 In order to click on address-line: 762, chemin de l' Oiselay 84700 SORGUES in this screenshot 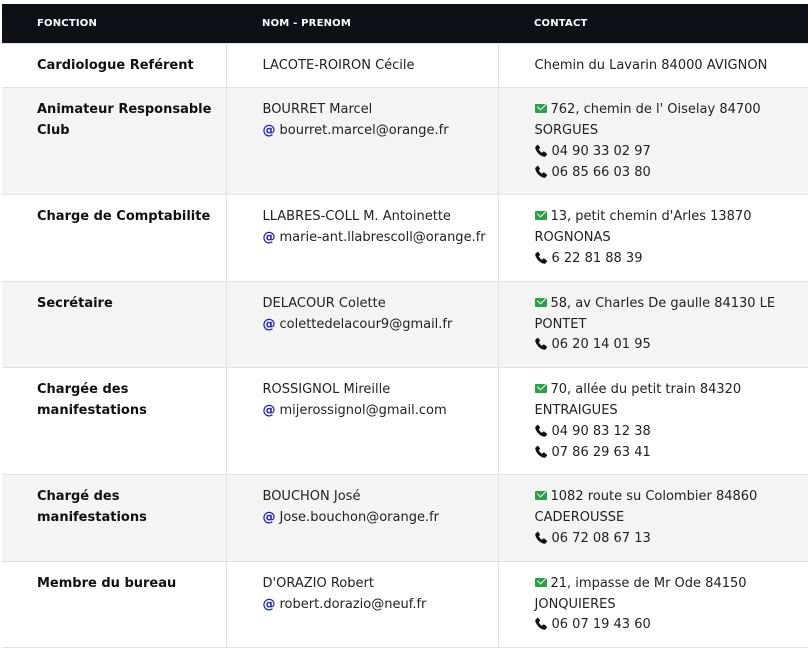, I will do `click(666, 121)`.